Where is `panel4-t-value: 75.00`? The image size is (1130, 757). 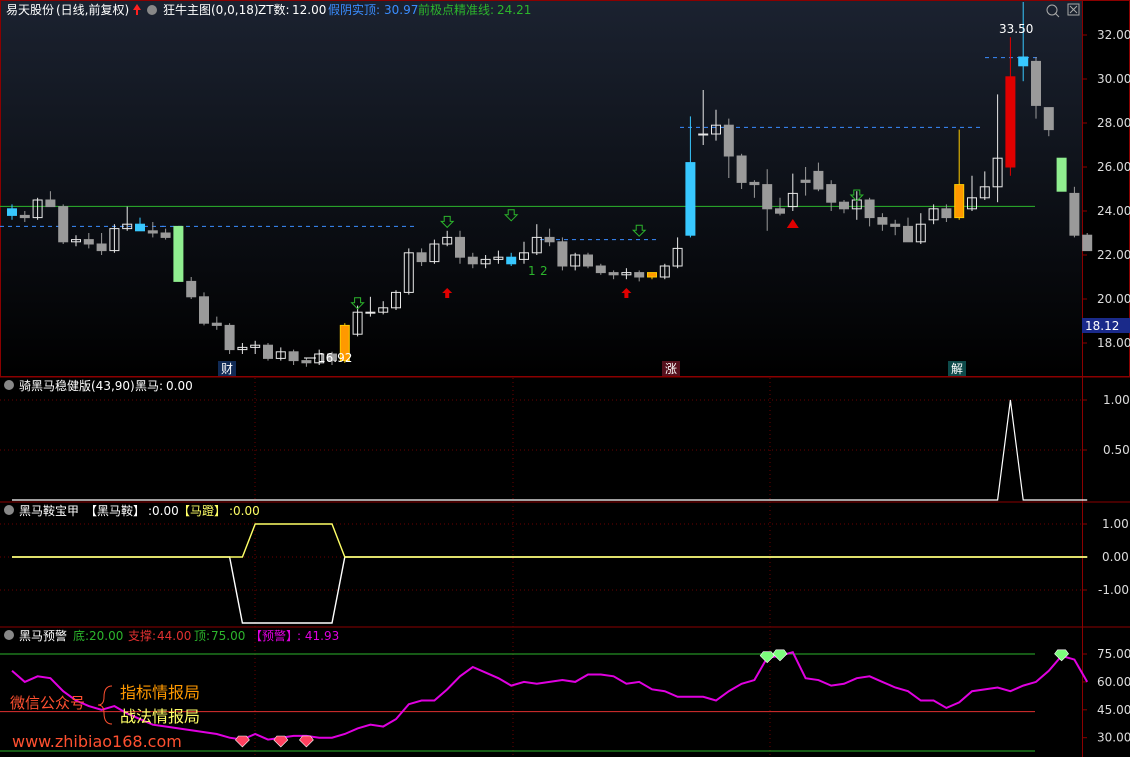 panel4-t-value: 75.00 is located at coordinates (228, 636).